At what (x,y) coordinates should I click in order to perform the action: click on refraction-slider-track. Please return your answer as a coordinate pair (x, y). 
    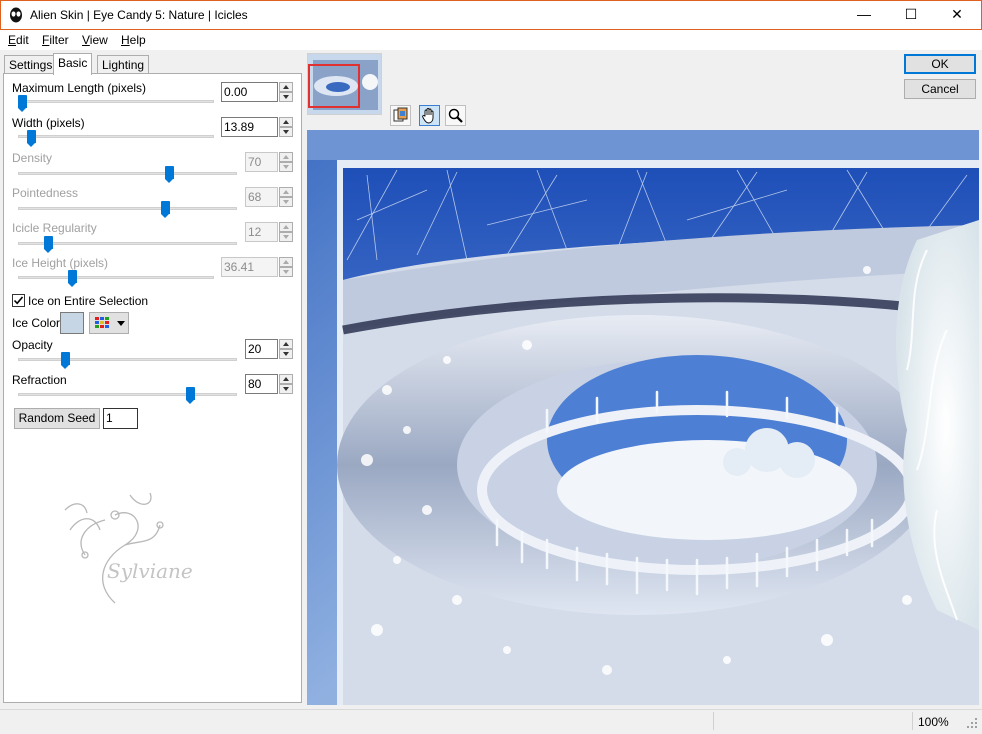
    Looking at the image, I should click on (127, 394).